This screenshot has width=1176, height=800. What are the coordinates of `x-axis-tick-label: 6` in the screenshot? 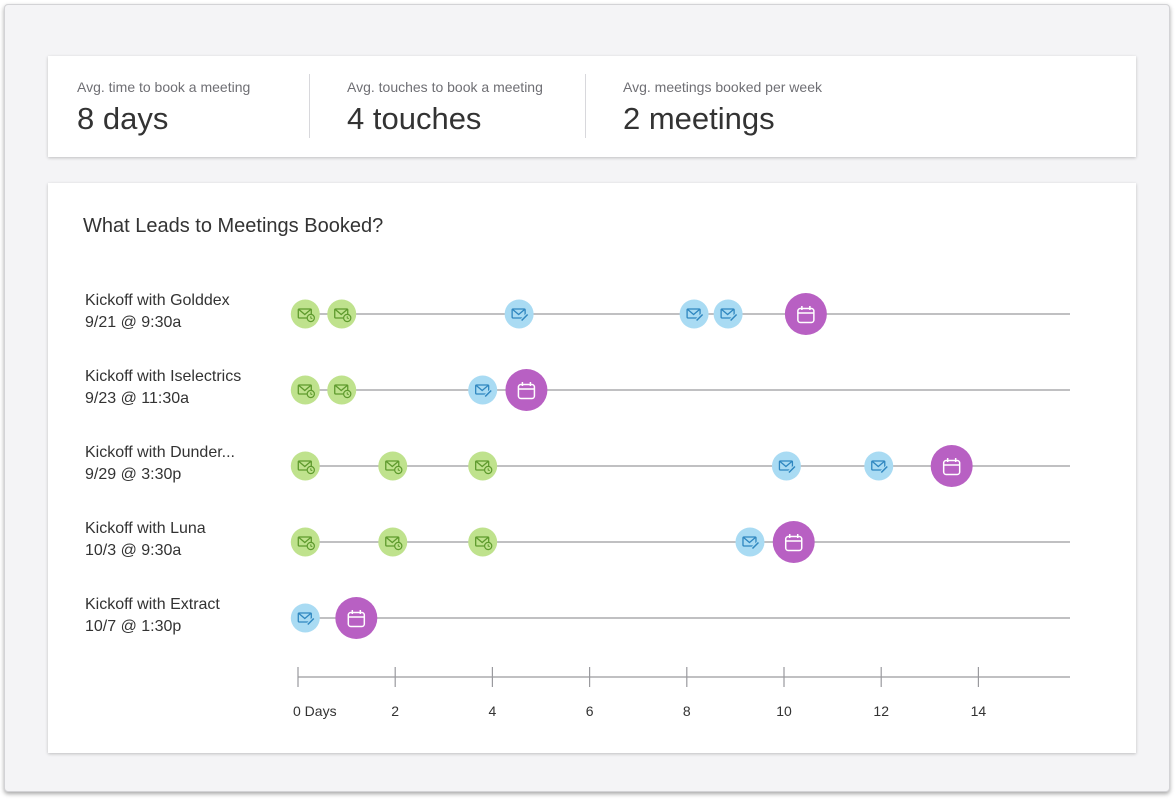 It's located at (590, 711).